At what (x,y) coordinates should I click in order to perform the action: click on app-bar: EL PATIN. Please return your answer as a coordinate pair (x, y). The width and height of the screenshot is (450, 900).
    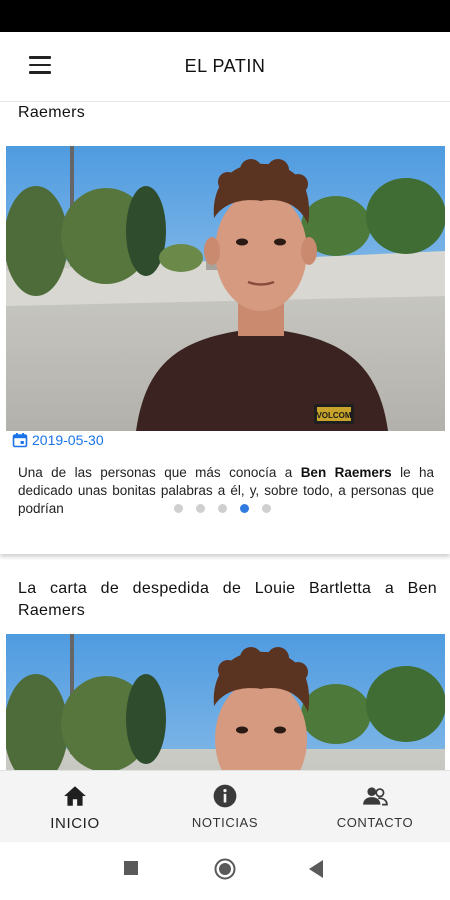
    Looking at the image, I should click on (225, 67).